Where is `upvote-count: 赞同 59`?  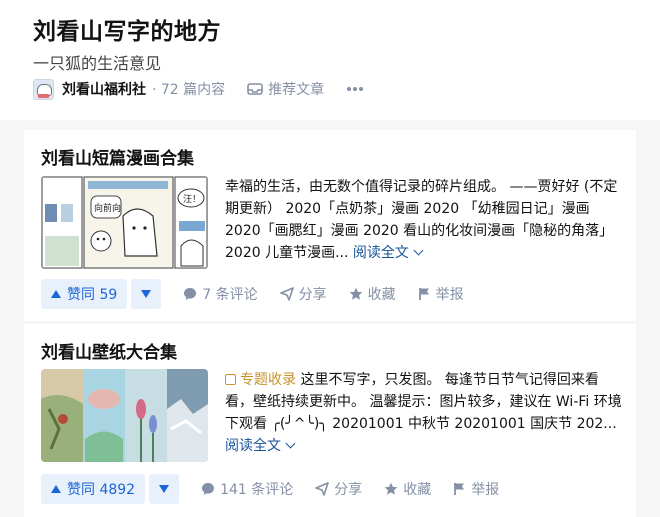 upvote-count: 赞同 59 is located at coordinates (92, 295).